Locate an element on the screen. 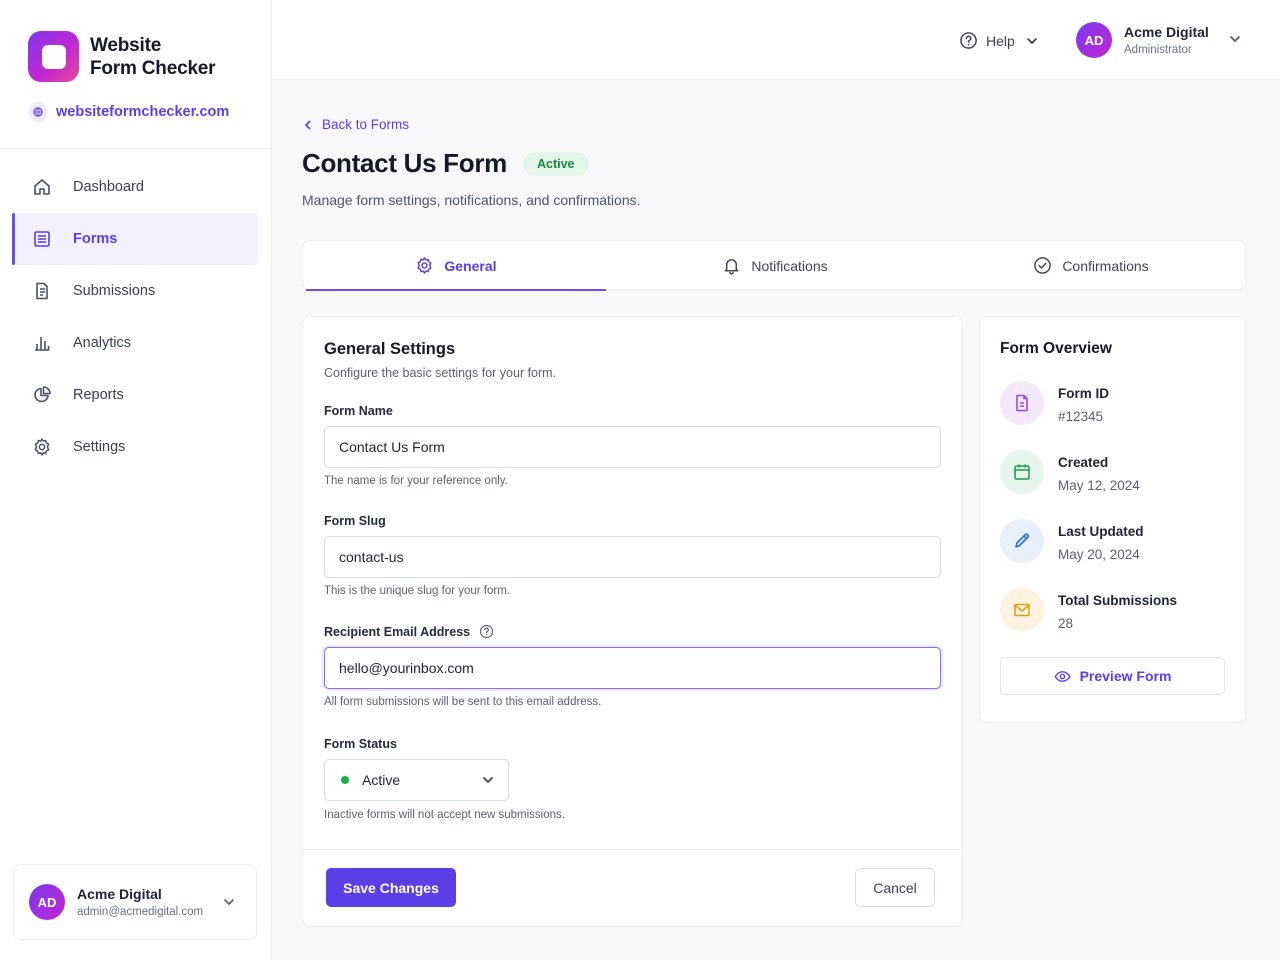 The image size is (1280, 960). back-to-forms-link: Back to Forms is located at coordinates (355, 124).